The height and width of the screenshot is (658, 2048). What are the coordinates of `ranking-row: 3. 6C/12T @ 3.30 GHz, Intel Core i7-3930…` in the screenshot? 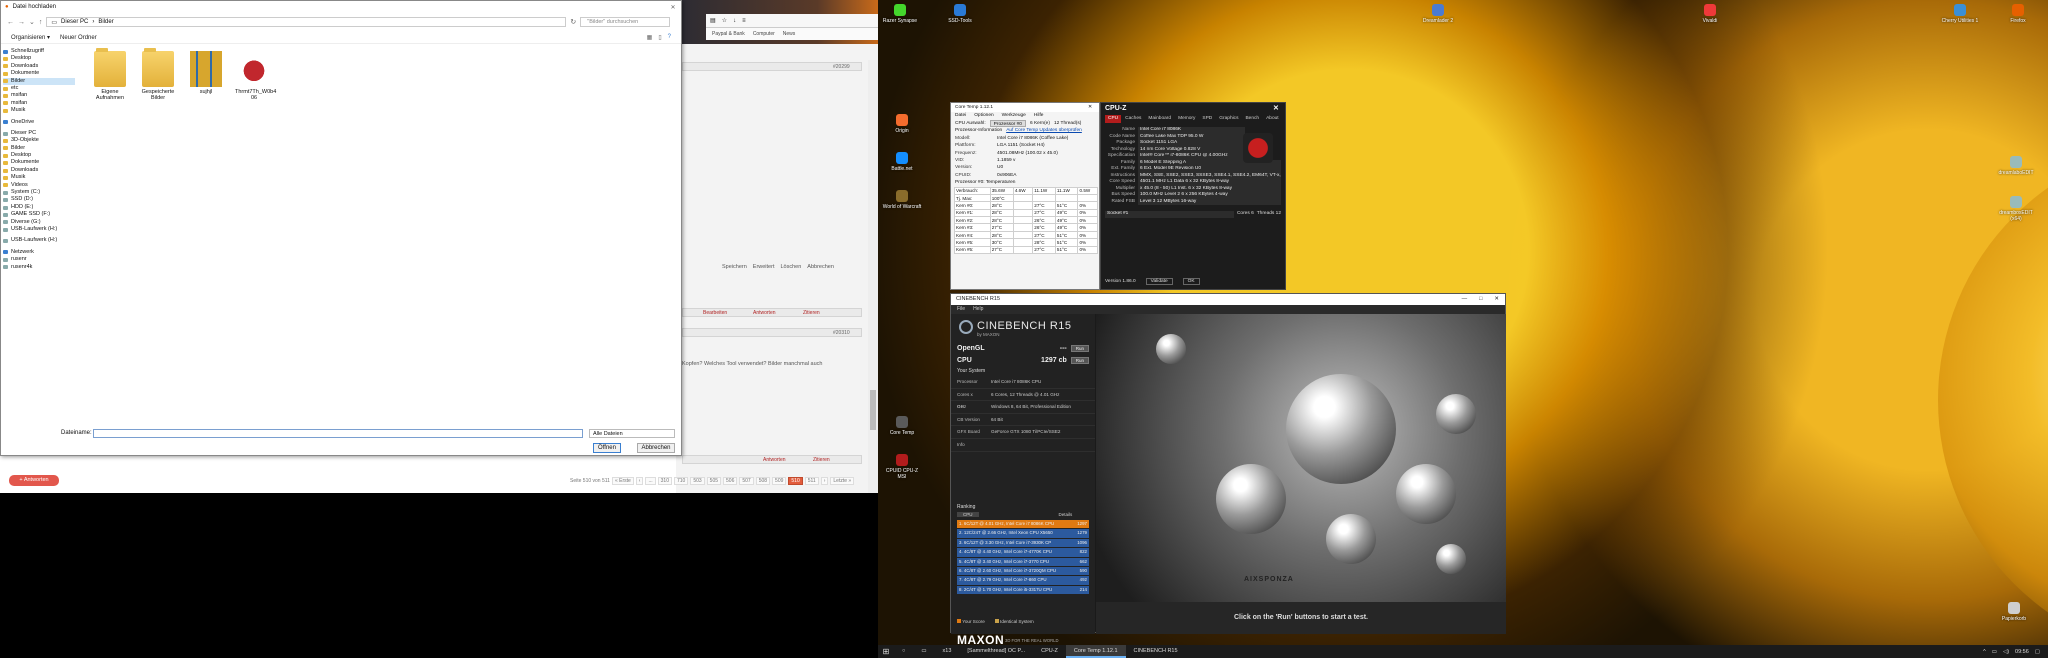 It's located at (1023, 543).